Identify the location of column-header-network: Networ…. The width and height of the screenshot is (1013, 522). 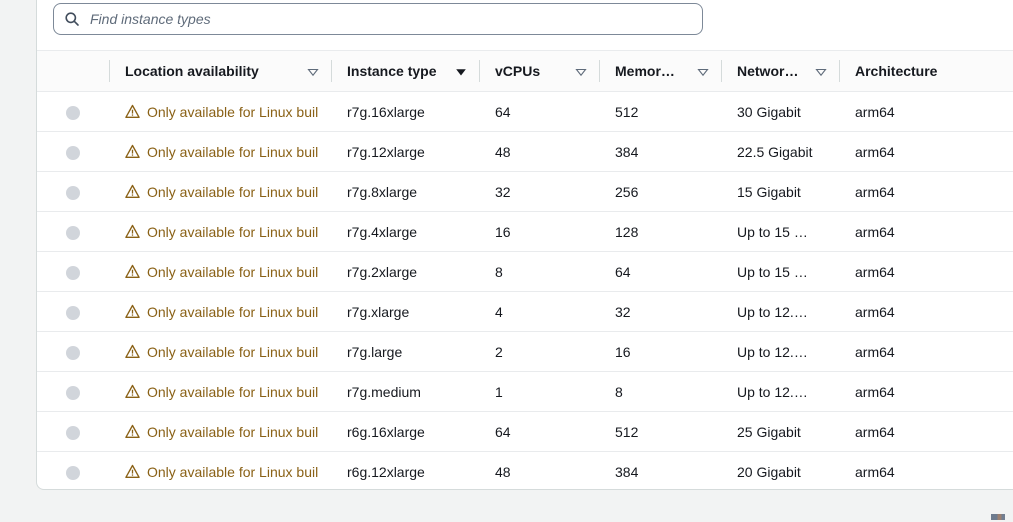
(780, 71).